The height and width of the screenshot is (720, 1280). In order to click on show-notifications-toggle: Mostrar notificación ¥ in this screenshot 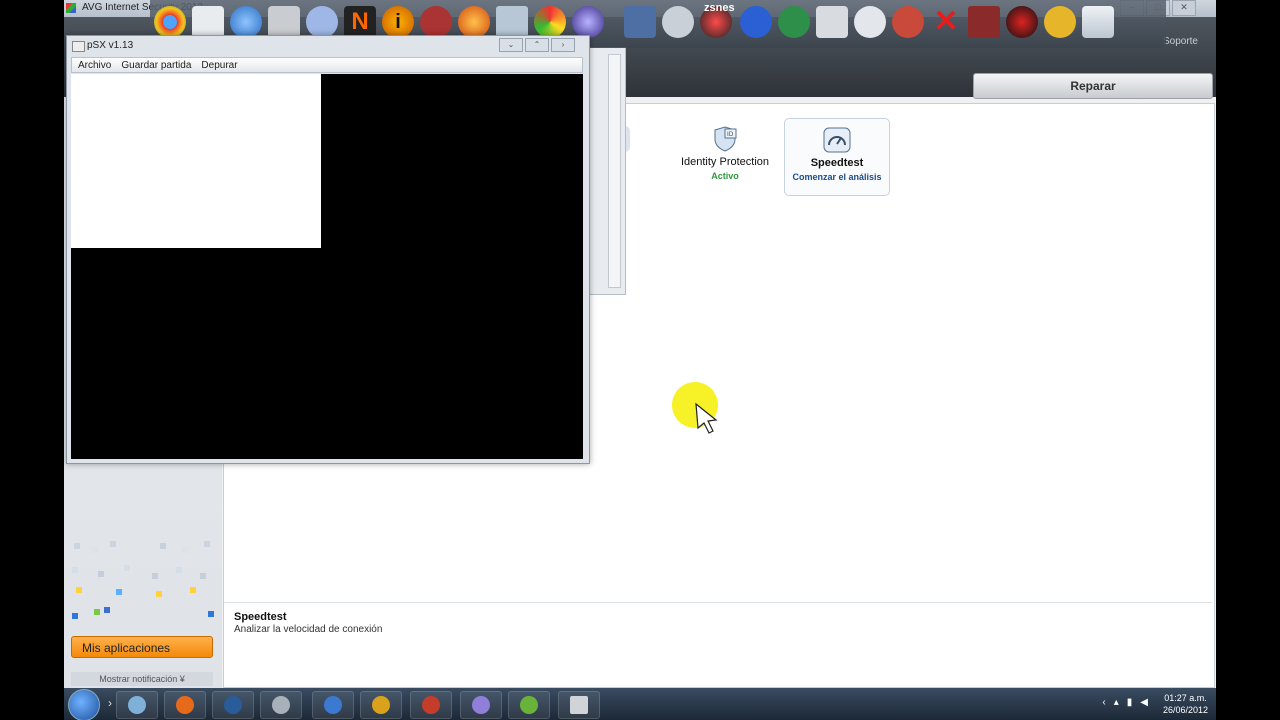, I will do `click(142, 679)`.